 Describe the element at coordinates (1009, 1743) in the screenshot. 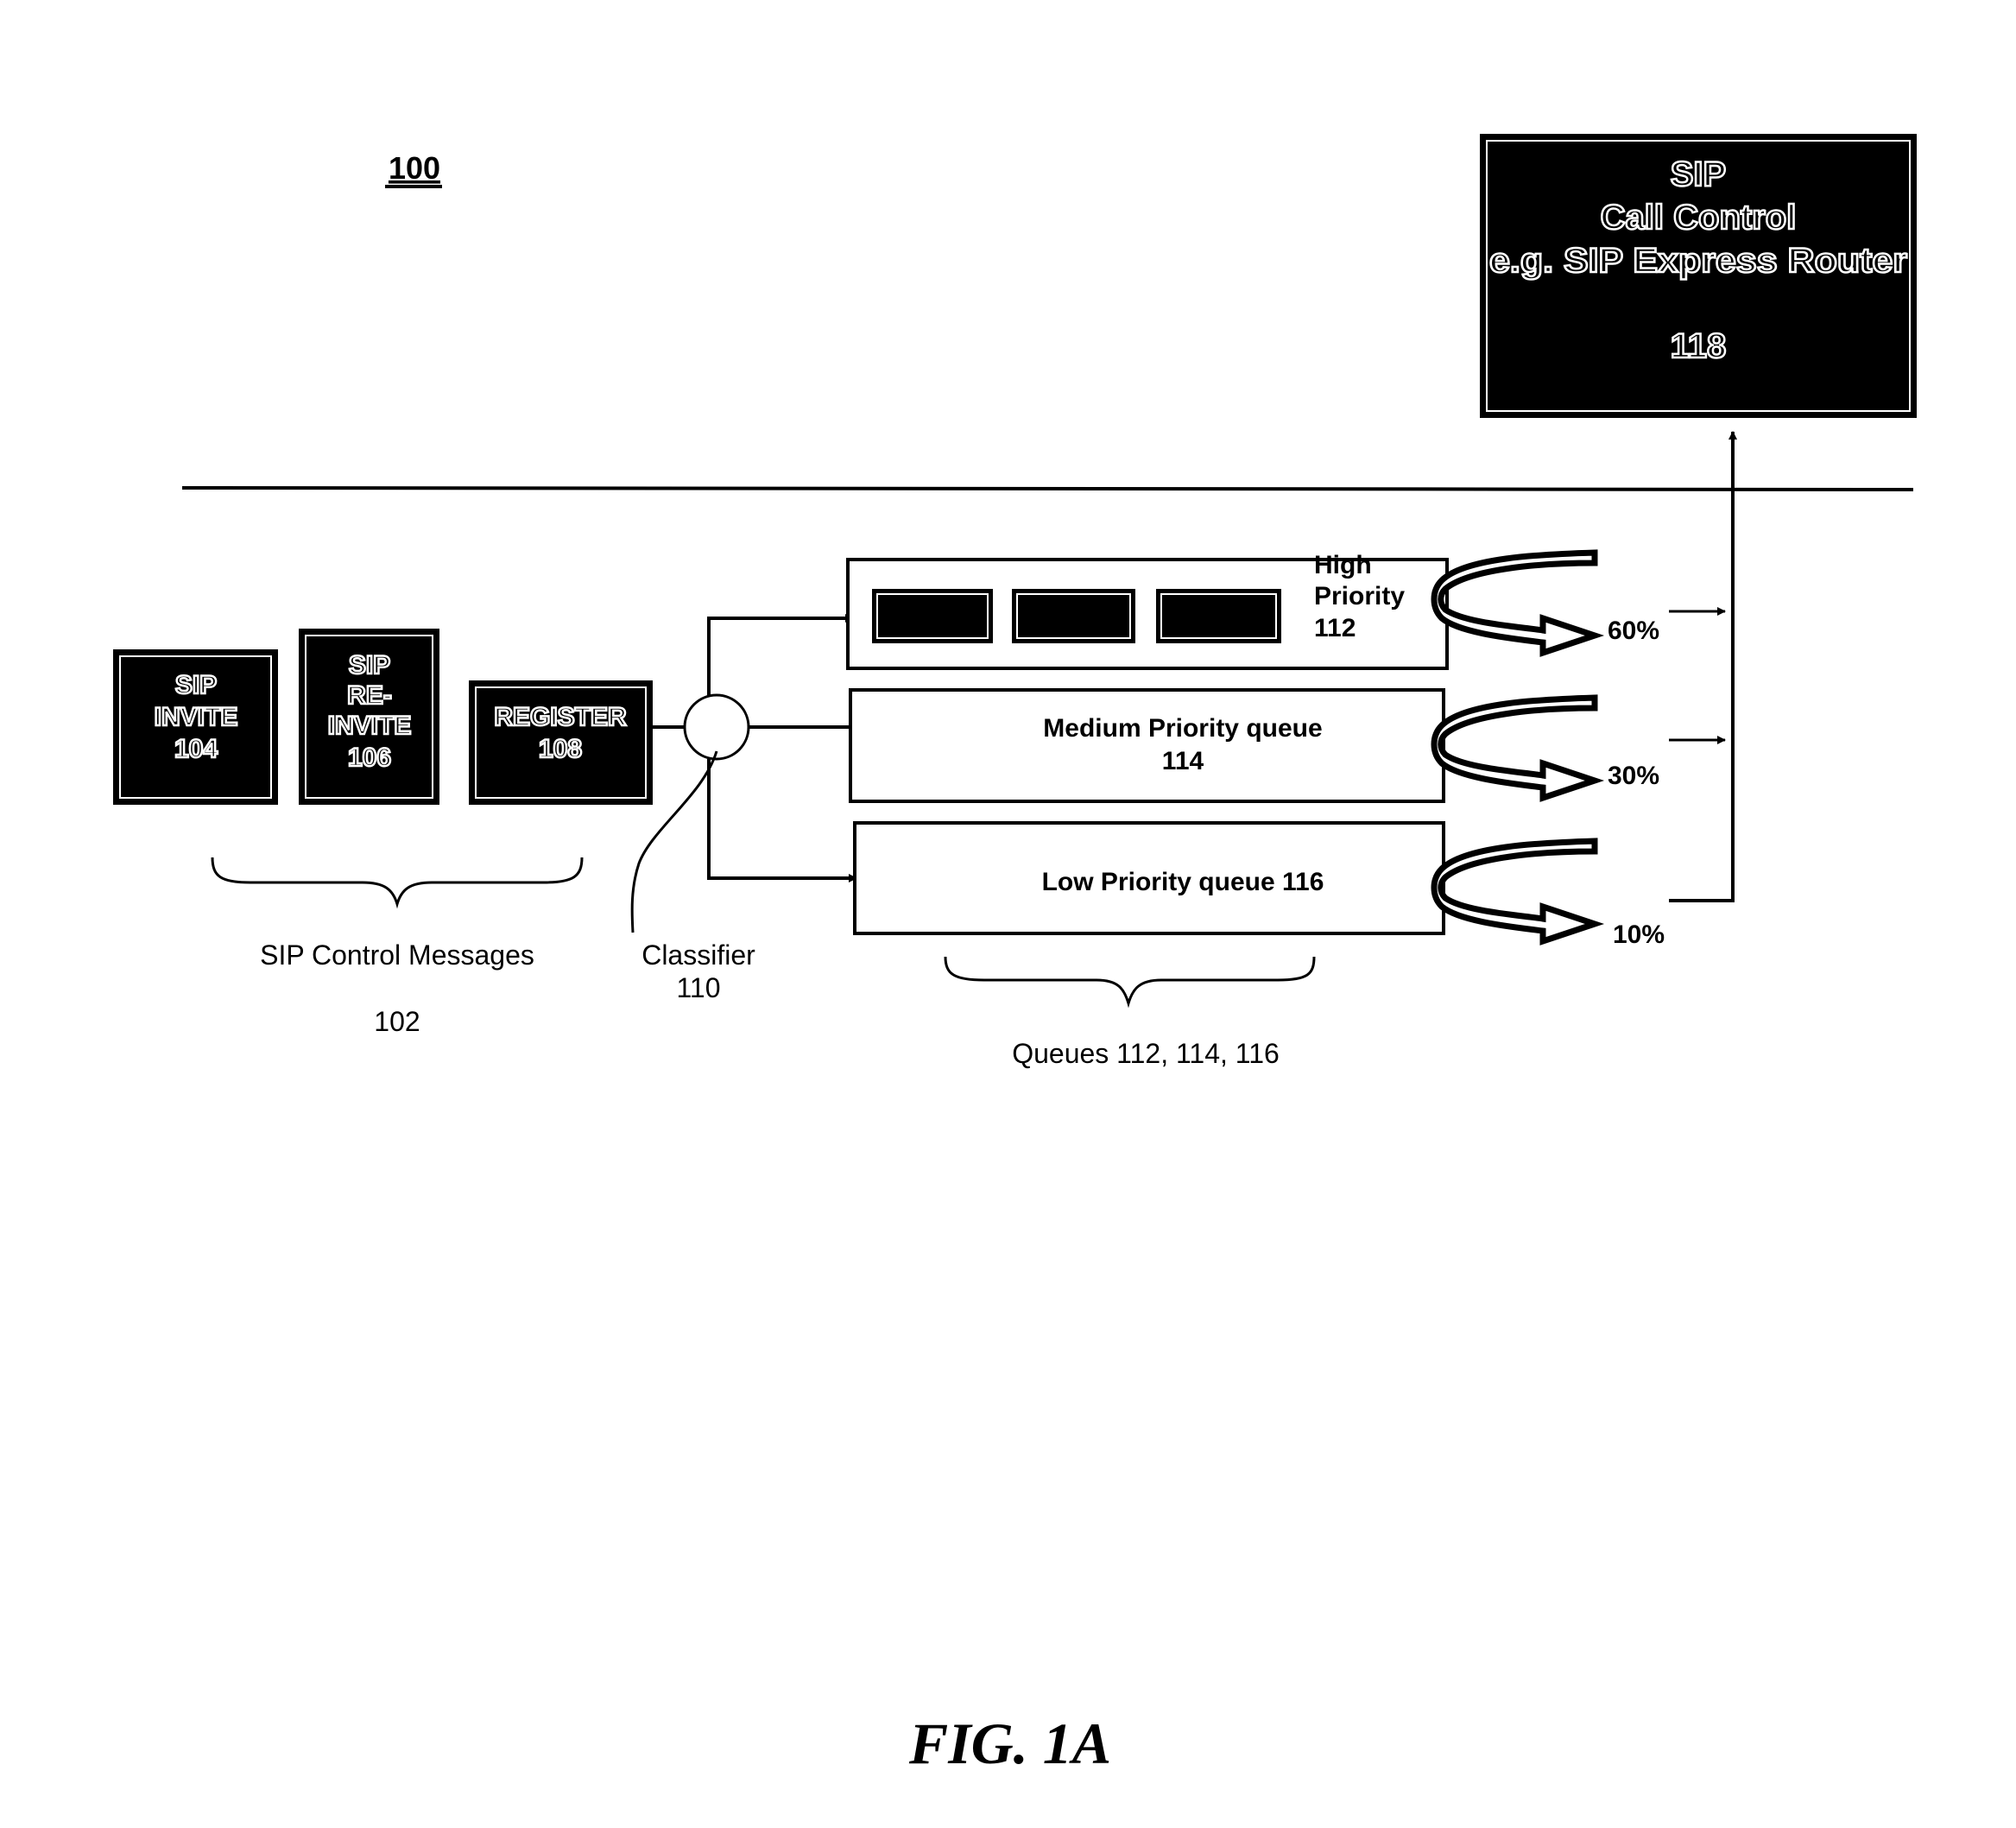

I see `figure-caption: FIG. 1A` at that location.